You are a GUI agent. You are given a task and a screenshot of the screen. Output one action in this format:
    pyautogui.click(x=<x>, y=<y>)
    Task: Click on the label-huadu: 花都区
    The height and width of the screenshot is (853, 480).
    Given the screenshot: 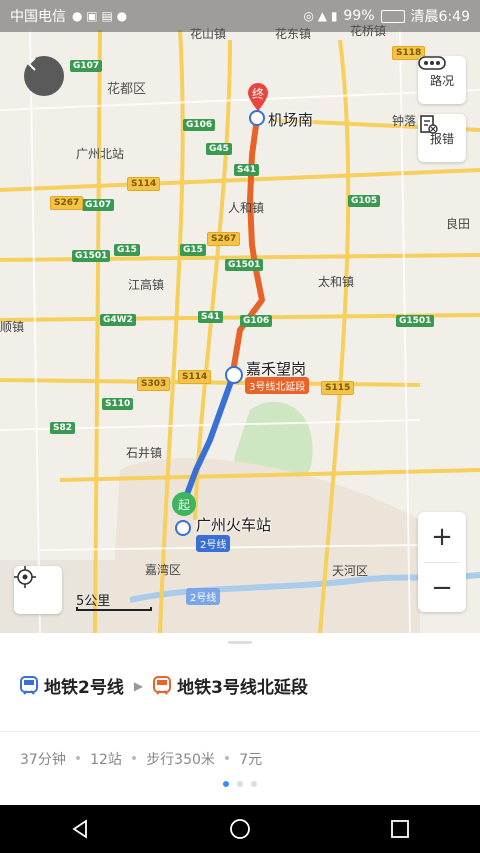 What is the action you would take?
    pyautogui.click(x=127, y=89)
    